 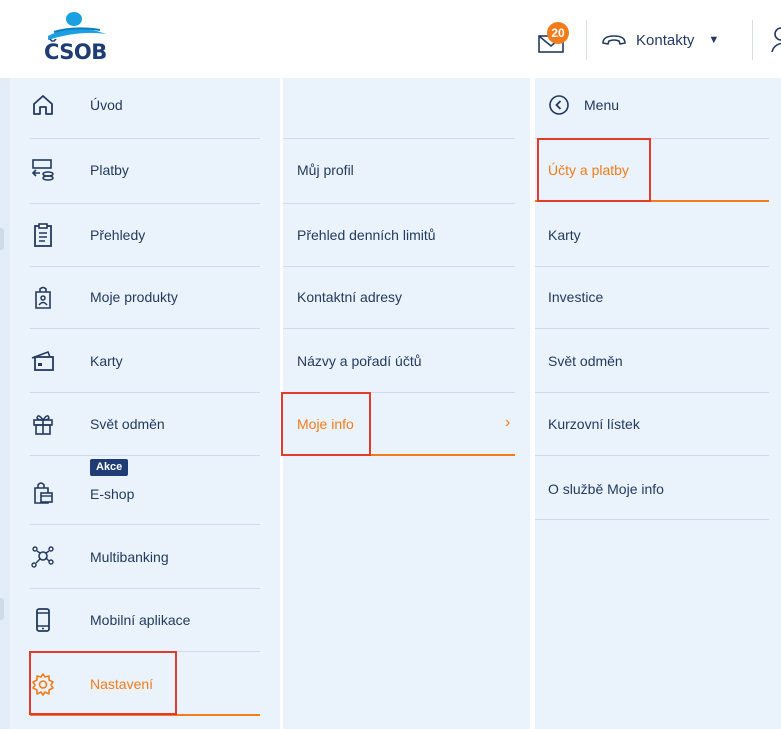 I want to click on gift-icon, so click(x=43, y=425).